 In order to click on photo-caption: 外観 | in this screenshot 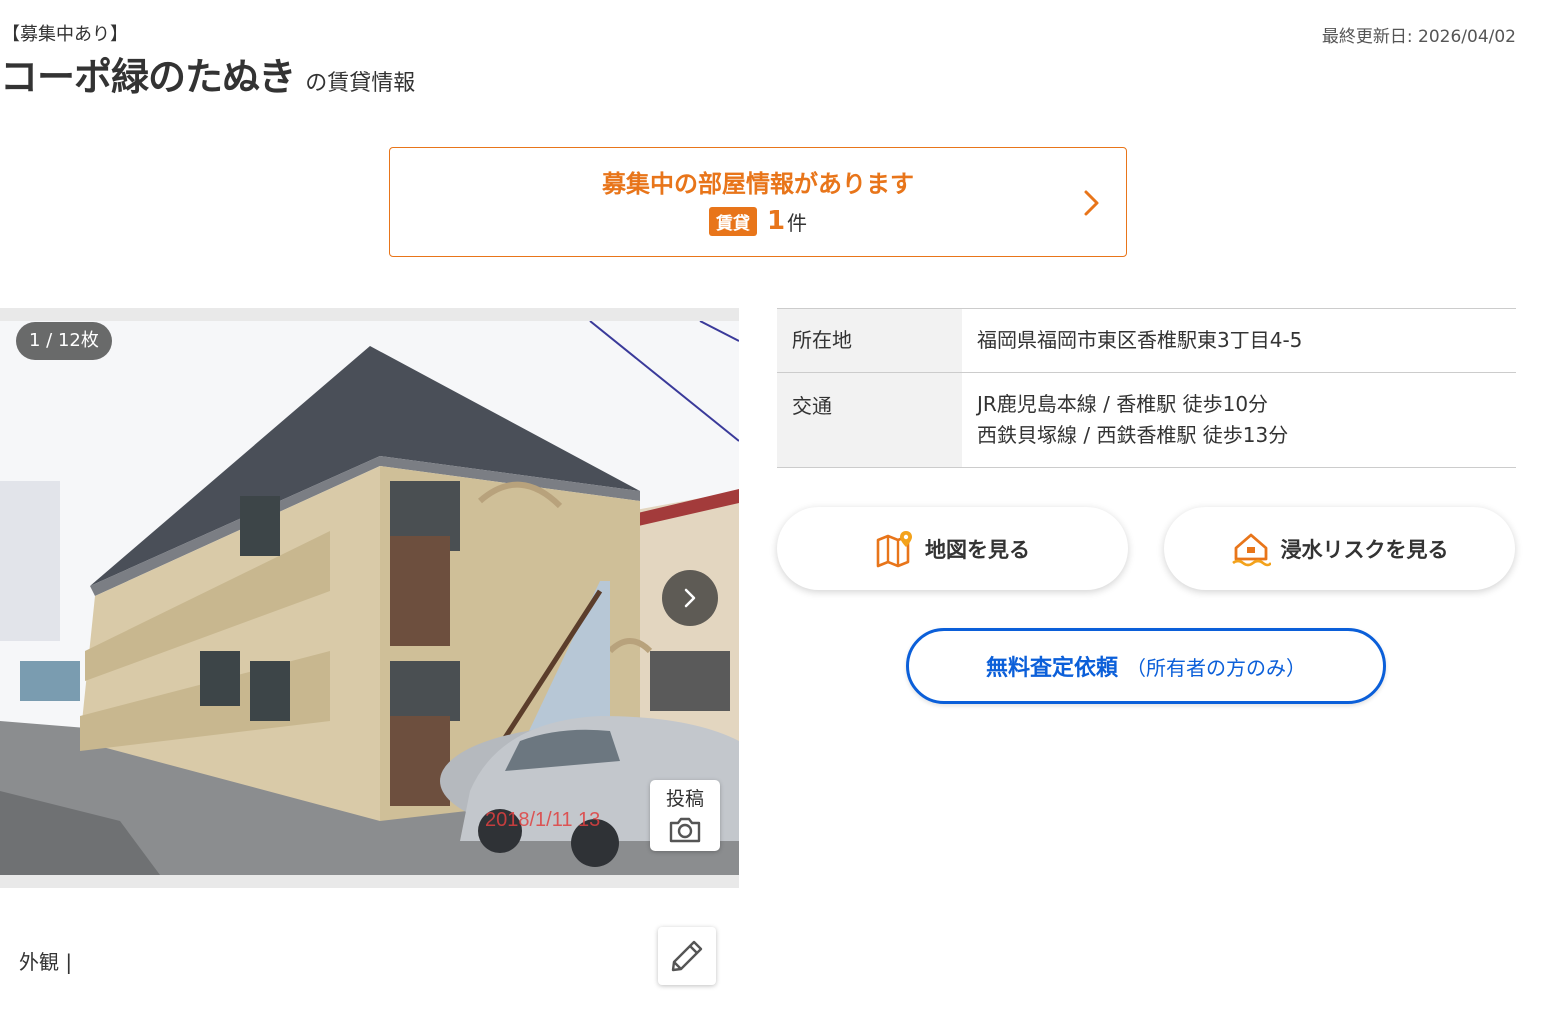, I will do `click(46, 962)`.